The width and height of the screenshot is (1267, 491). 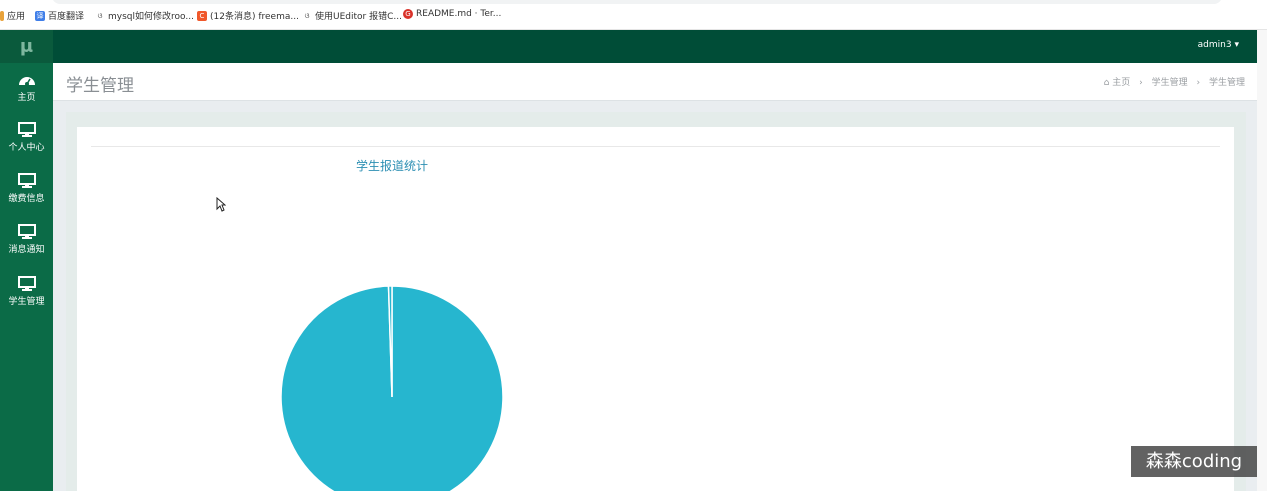 What do you see at coordinates (26, 81) in the screenshot?
I see `dashboard-icon` at bounding box center [26, 81].